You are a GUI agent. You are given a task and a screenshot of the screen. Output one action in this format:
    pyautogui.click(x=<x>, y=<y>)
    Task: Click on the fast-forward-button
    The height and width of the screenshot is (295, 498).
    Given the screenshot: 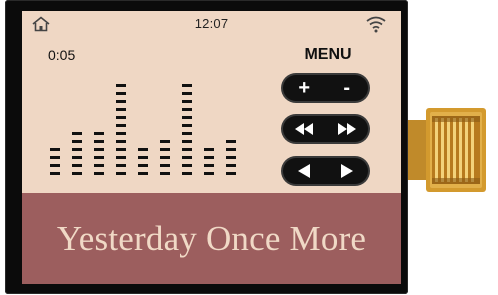 What is the action you would take?
    pyautogui.click(x=347, y=129)
    